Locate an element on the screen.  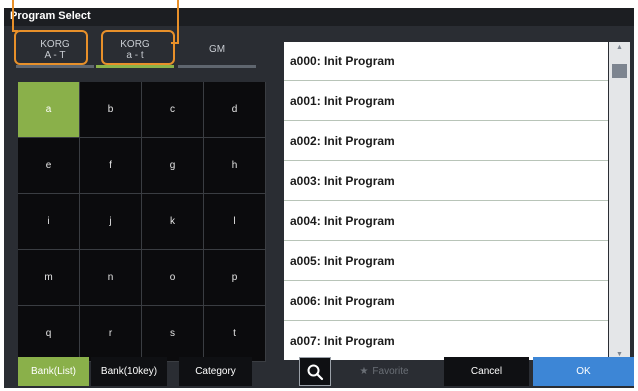
key-i: i is located at coordinates (48, 221).